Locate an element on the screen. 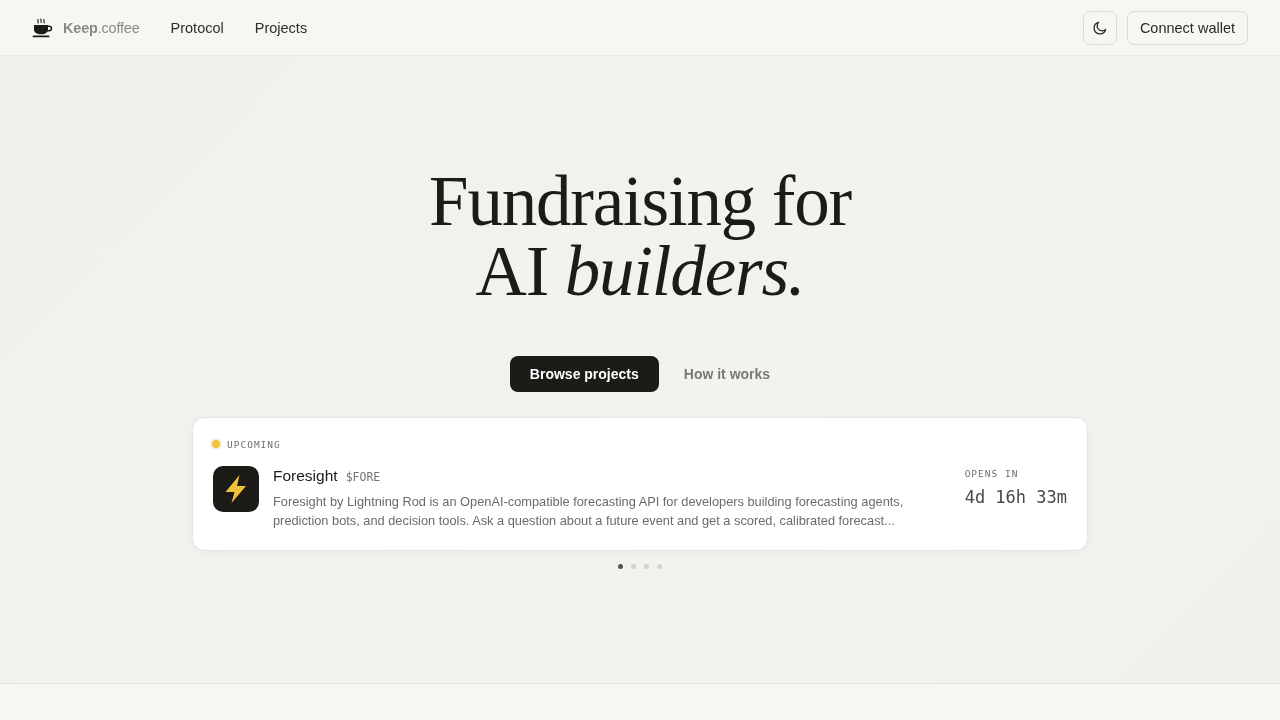 Image resolution: width=1280 pixels, height=720 pixels. hero-heading: Fundraising for AI builders. is located at coordinates (640, 236).